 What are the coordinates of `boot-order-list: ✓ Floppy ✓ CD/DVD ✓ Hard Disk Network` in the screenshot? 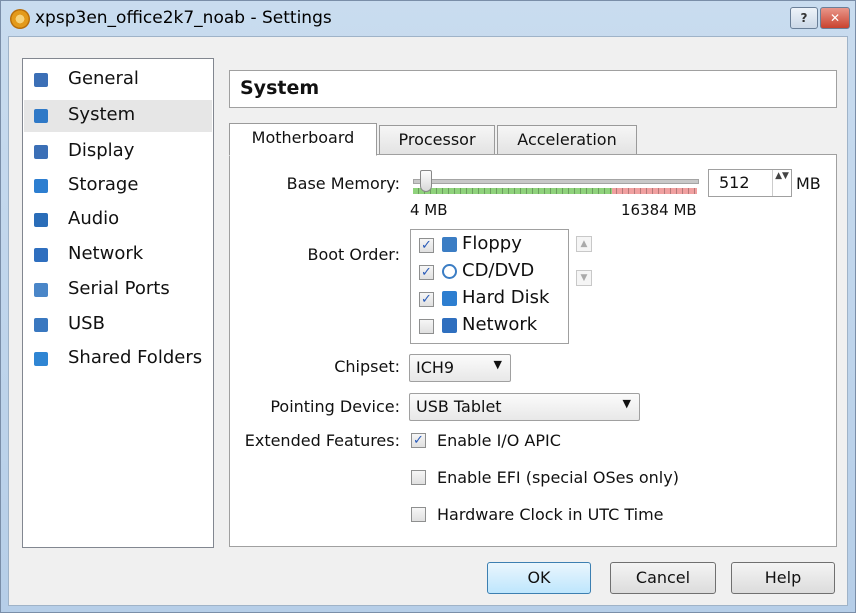 It's located at (489, 286).